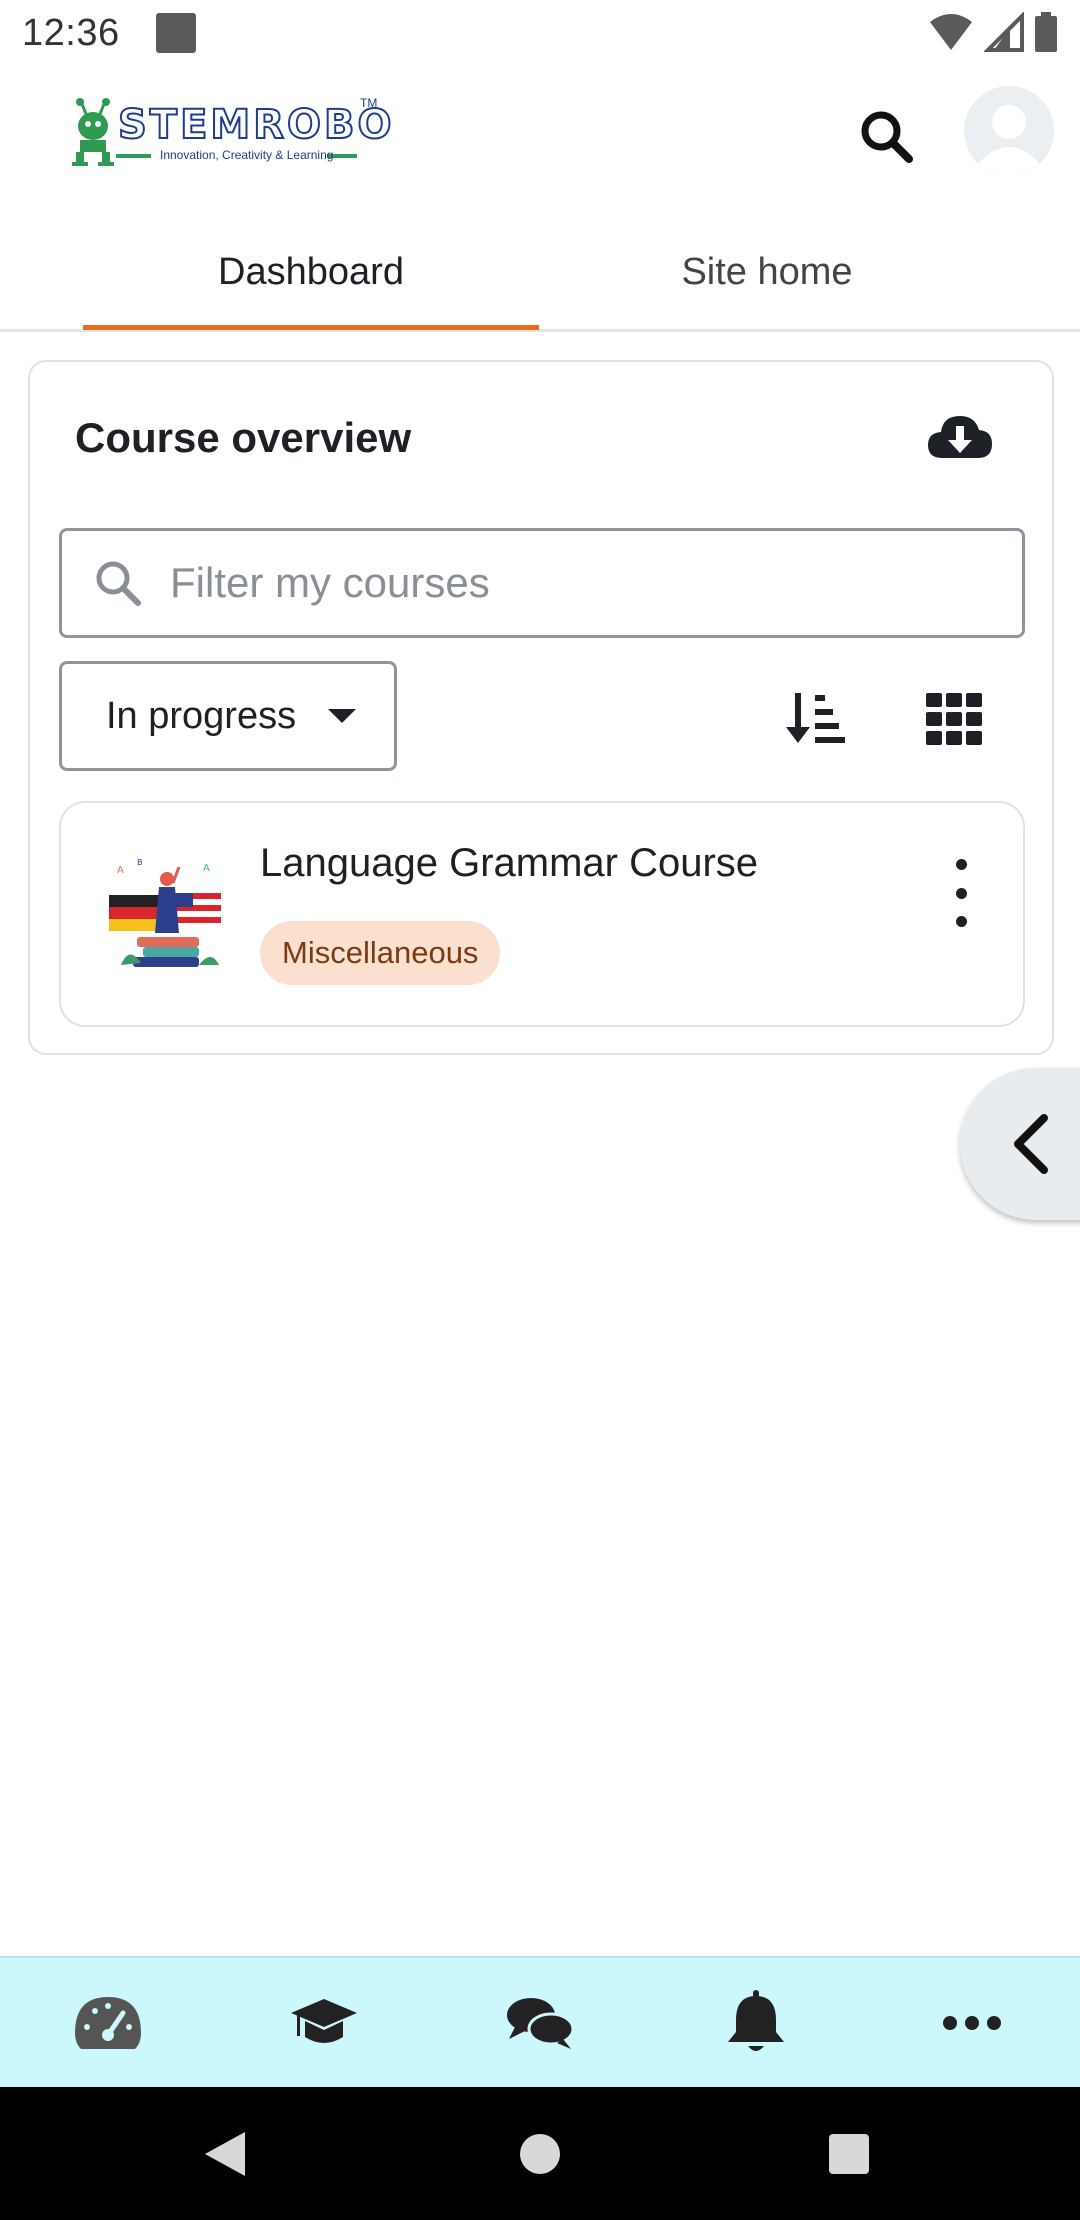 This screenshot has height=2220, width=1080. Describe the element at coordinates (342, 716) in the screenshot. I see `caret-down-icon` at that location.